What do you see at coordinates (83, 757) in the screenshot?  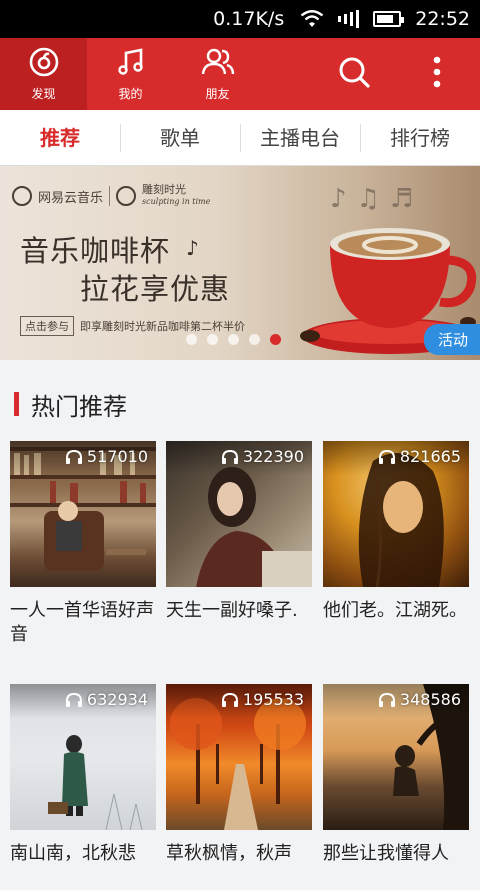 I see `playlist-cover: 632934` at bounding box center [83, 757].